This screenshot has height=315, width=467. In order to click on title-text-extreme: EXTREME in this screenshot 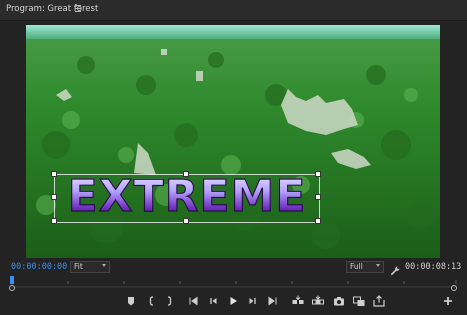, I will do `click(187, 196)`.